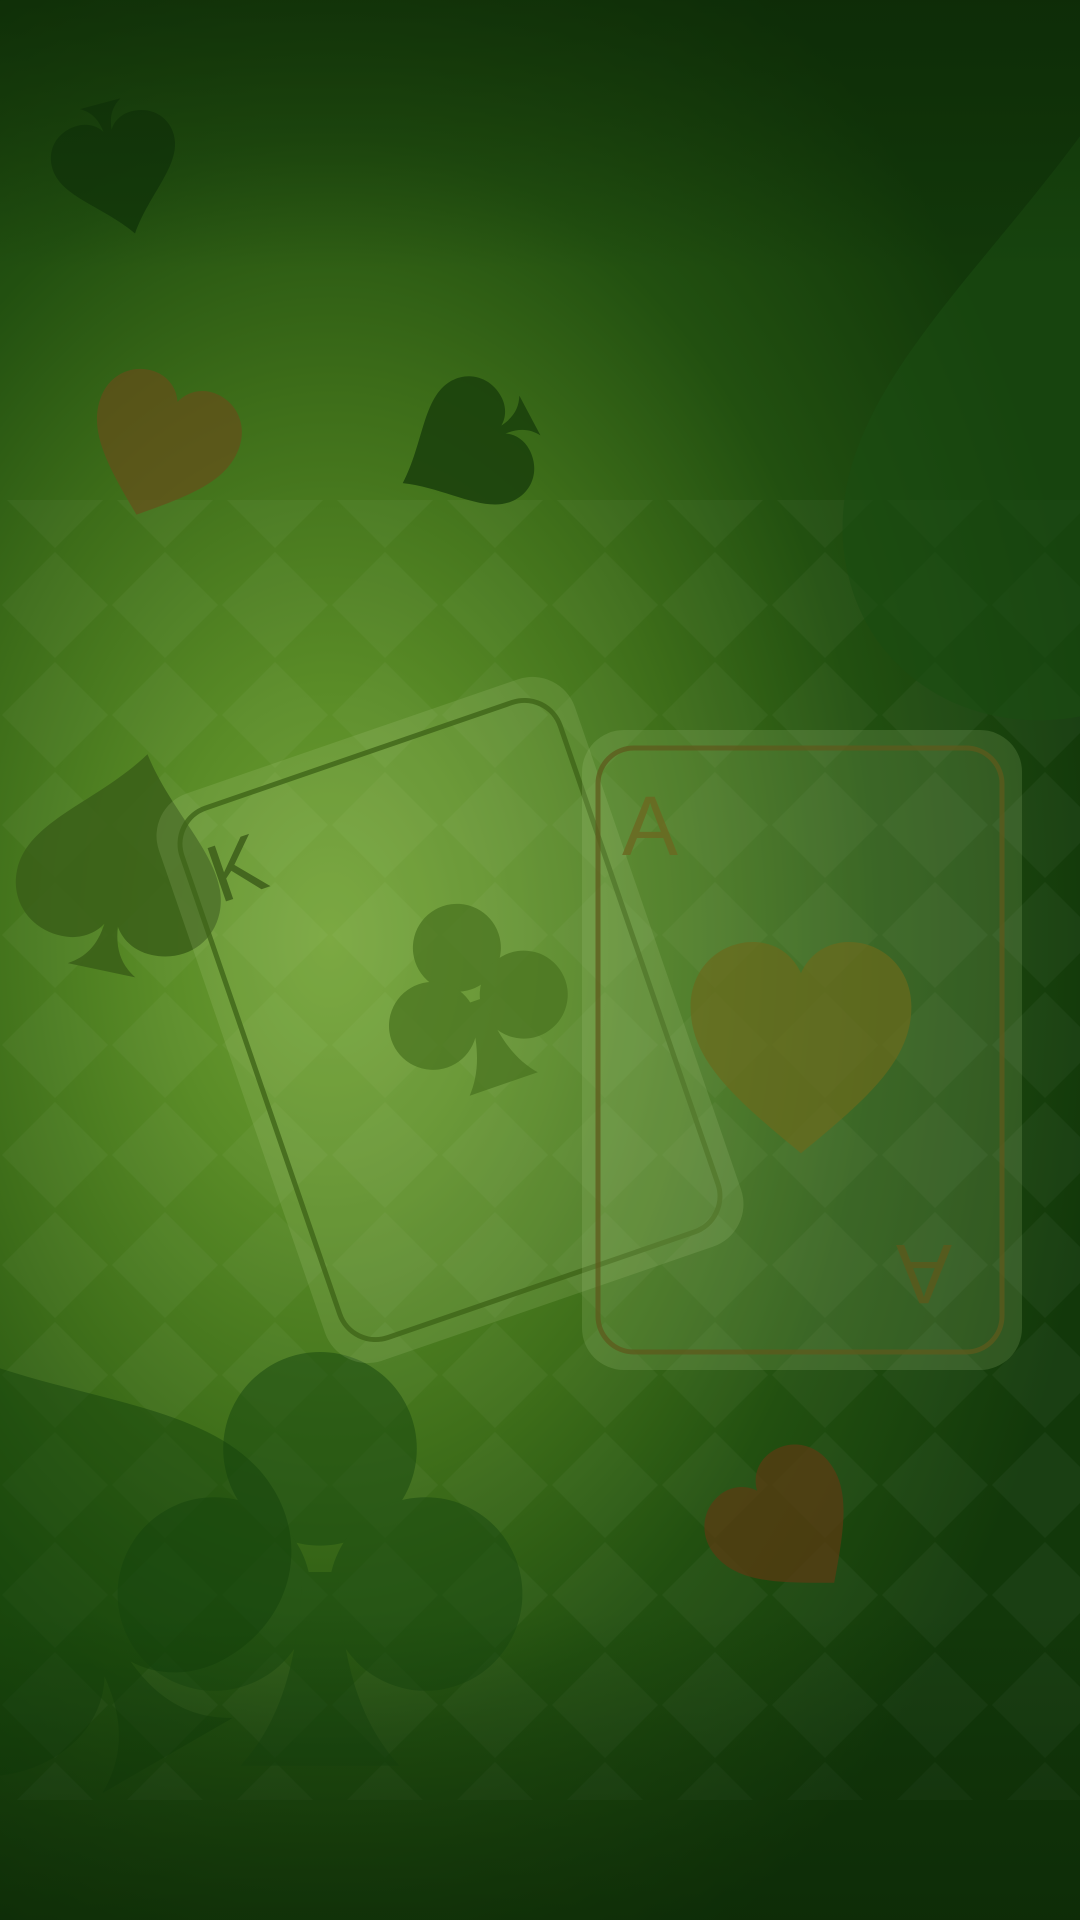 Image resolution: width=1080 pixels, height=1920 pixels. Describe the element at coordinates (117, 168) in the screenshot. I see `spade-icon` at that location.